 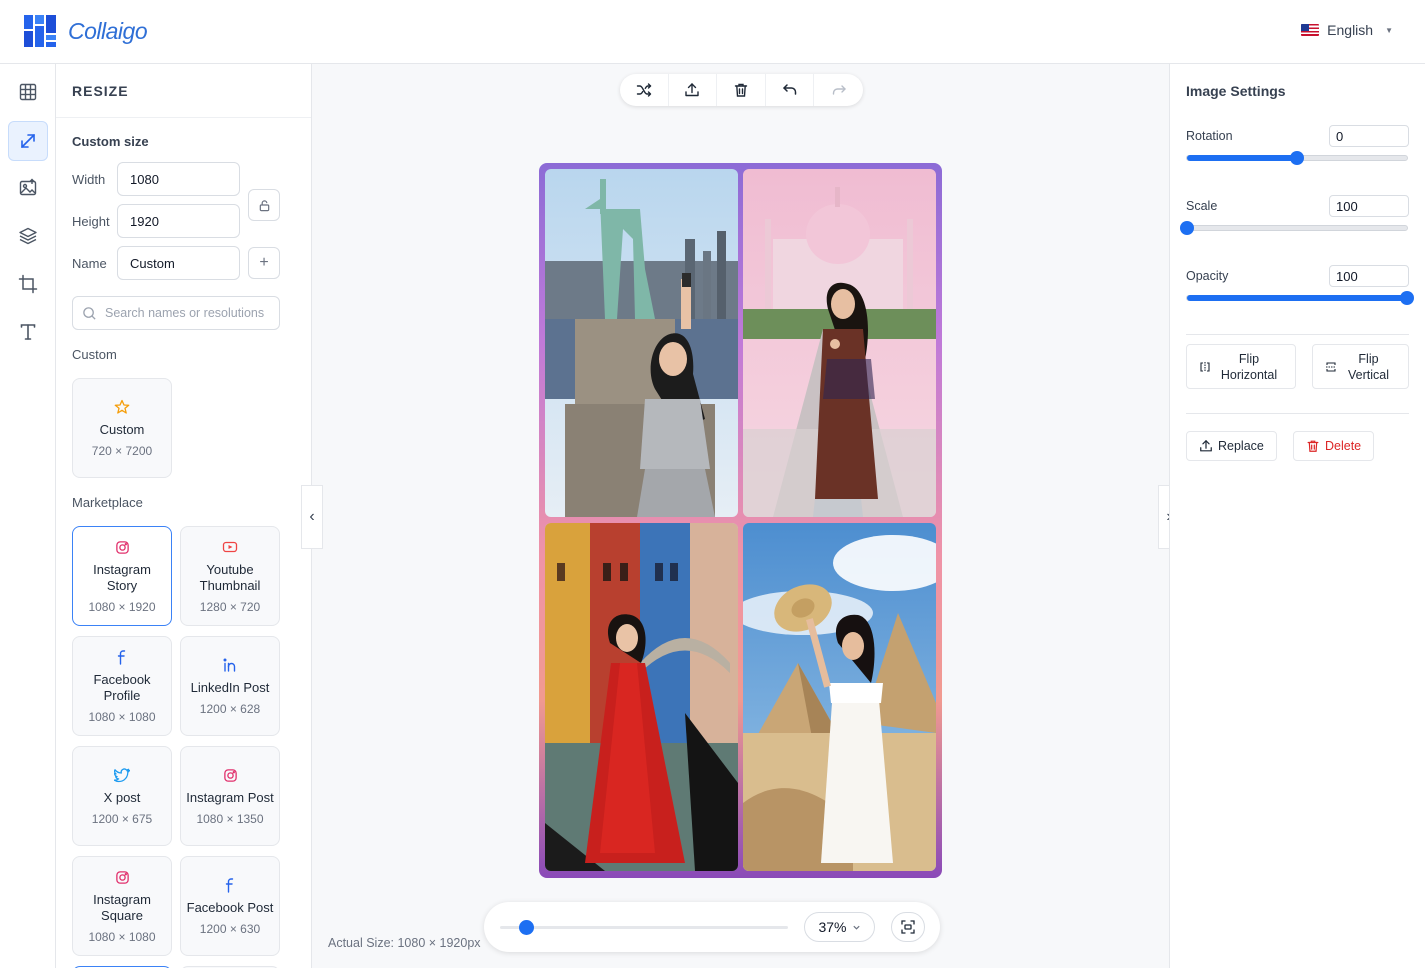 I want to click on chevron-left-icon: ‹, so click(x=312, y=516).